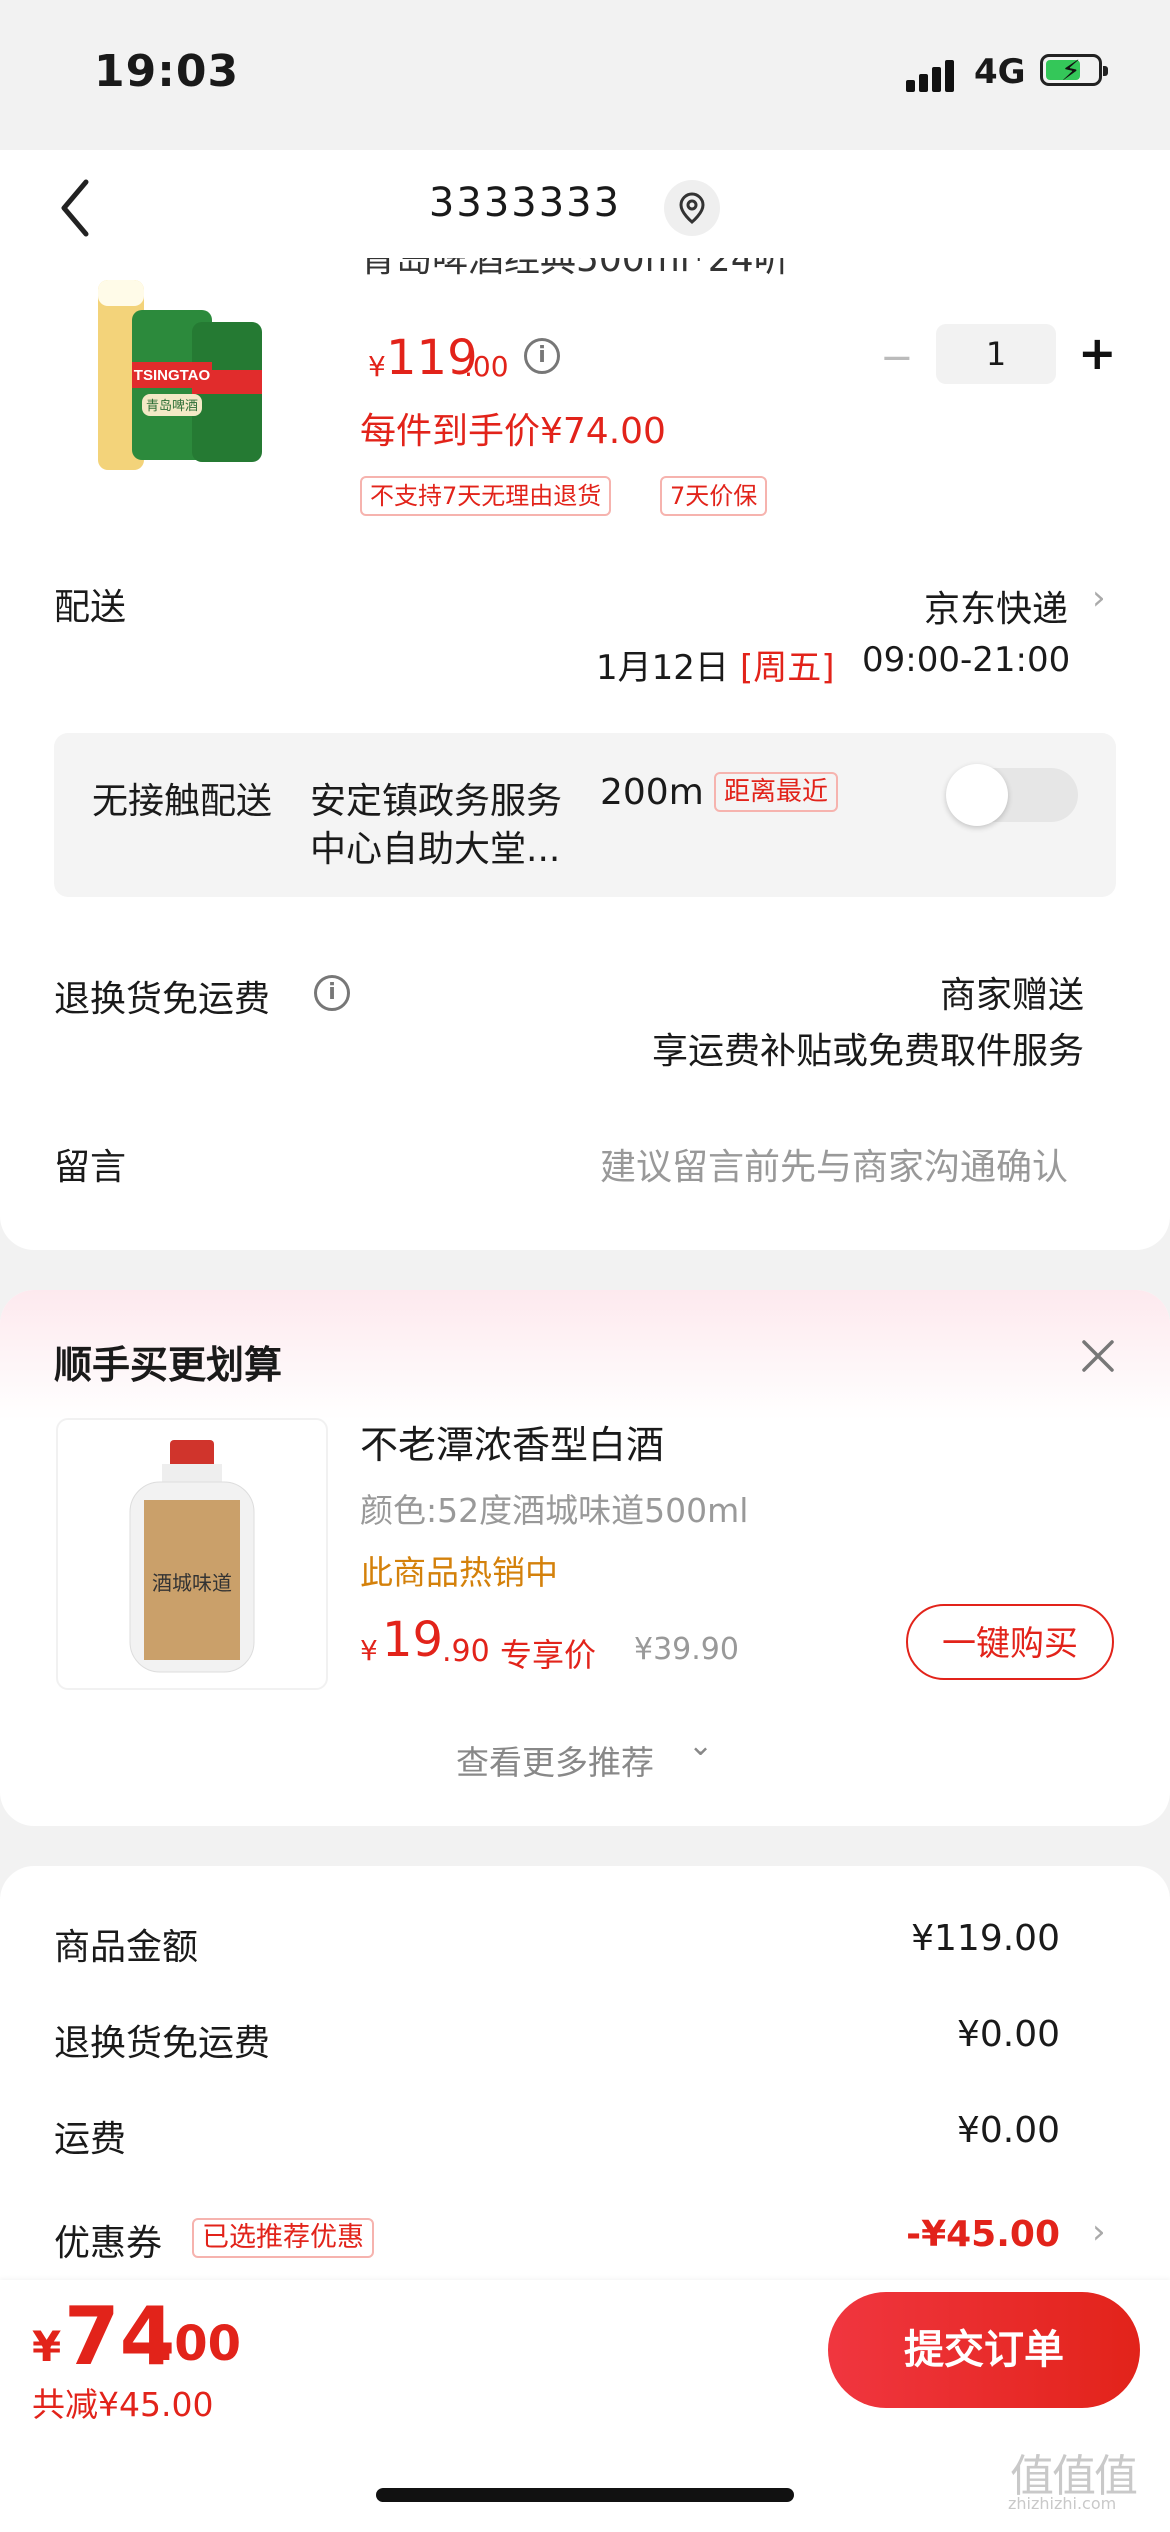 The image size is (1170, 2532). I want to click on contactless-toggle, so click(1012, 795).